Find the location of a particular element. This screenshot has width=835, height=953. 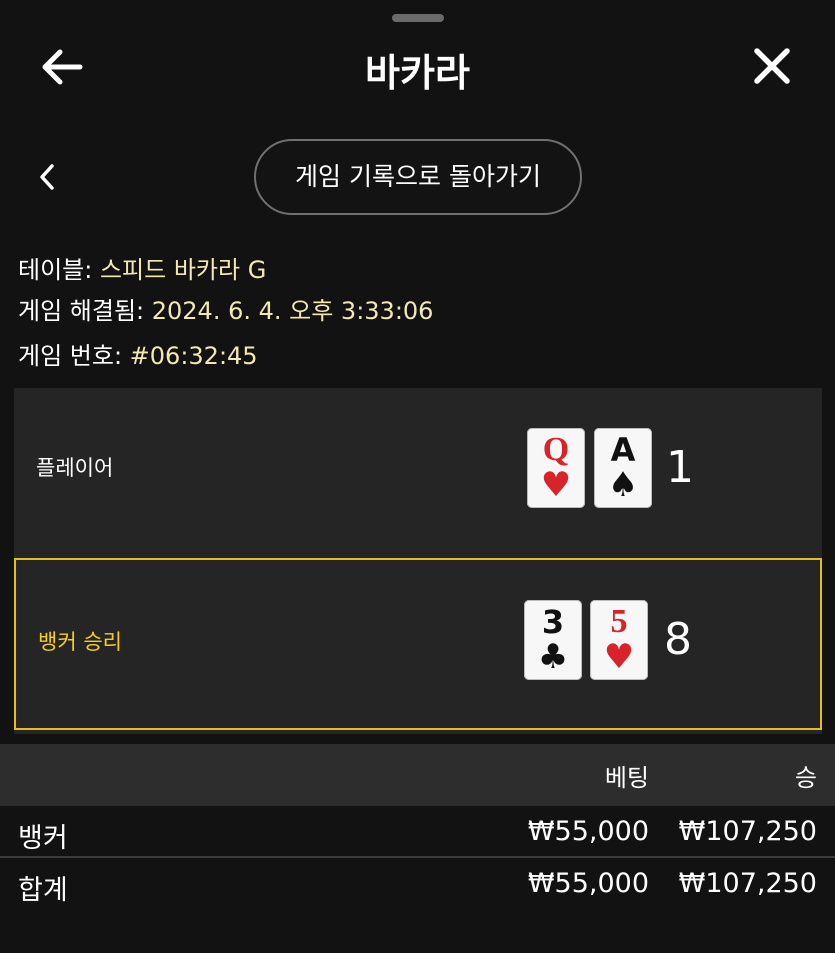

bets-table-header: 베팅 승 is located at coordinates (417, 775).